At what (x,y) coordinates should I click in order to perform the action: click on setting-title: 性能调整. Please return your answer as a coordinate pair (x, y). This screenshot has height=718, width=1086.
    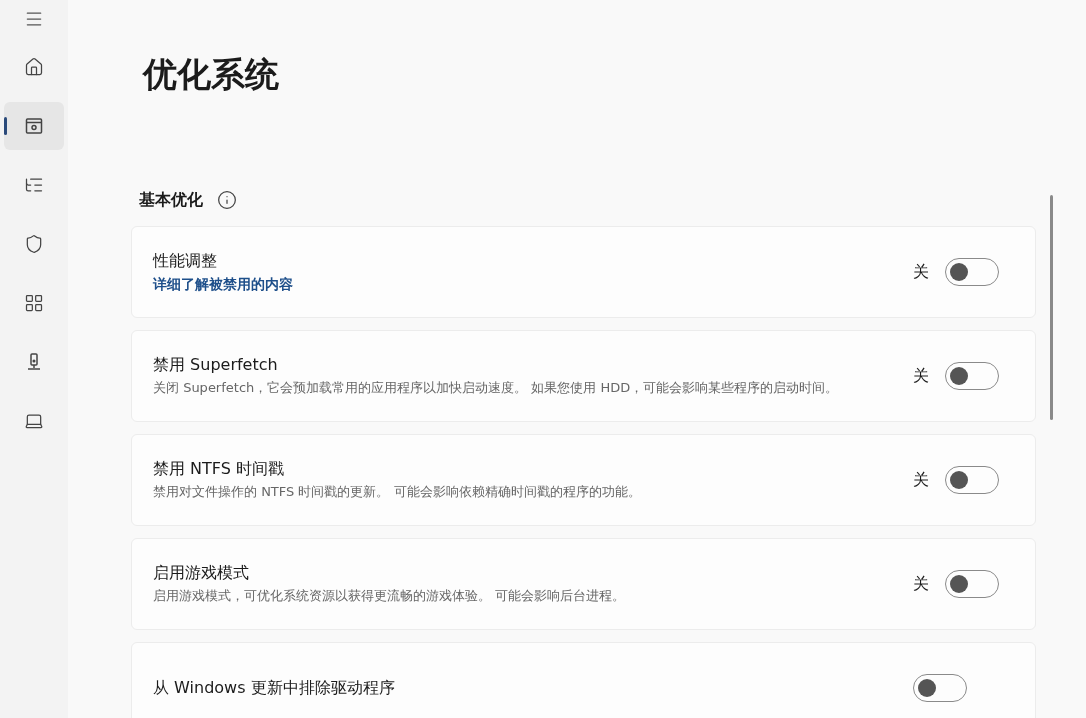
    Looking at the image, I should click on (185, 261).